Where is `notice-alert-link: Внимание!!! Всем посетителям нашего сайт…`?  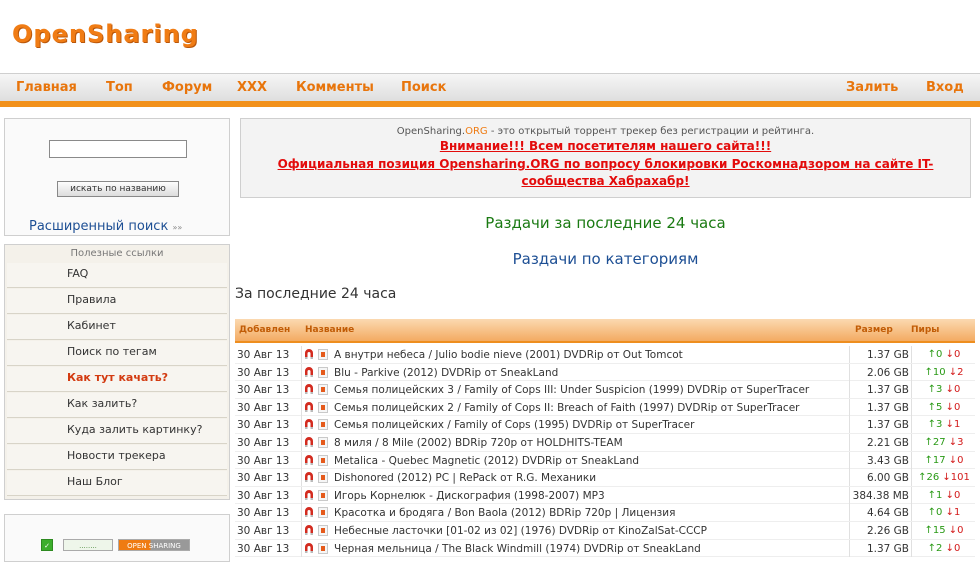 notice-alert-link: Внимание!!! Всем посетителям нашего сайт… is located at coordinates (605, 146).